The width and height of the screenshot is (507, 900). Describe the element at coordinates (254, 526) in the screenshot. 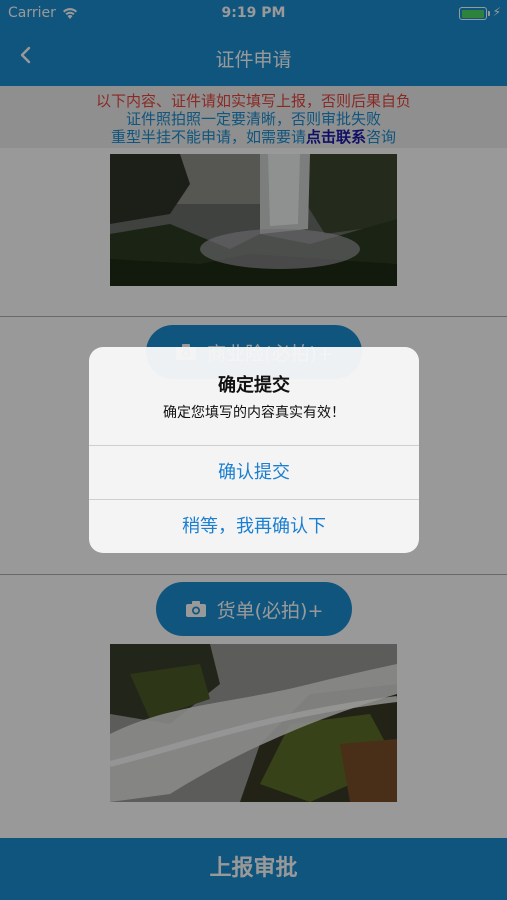

I see `wait-recheck-button: 稍等，我再确认下` at that location.